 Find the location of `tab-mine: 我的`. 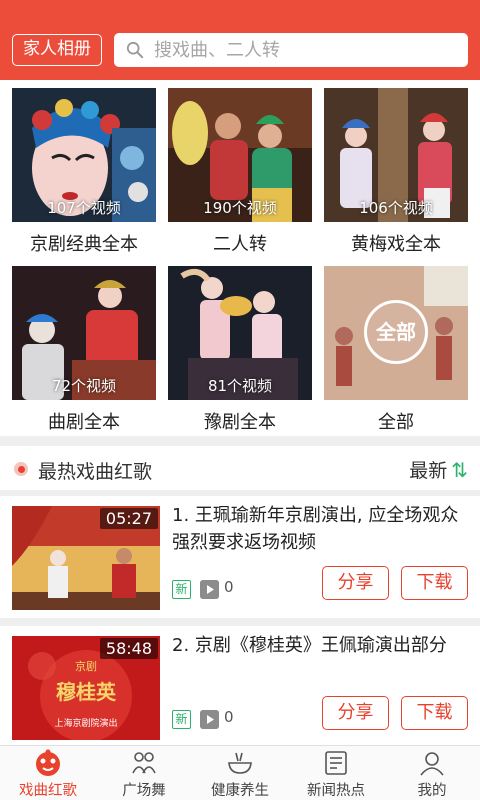

tab-mine: 我的 is located at coordinates (432, 773).